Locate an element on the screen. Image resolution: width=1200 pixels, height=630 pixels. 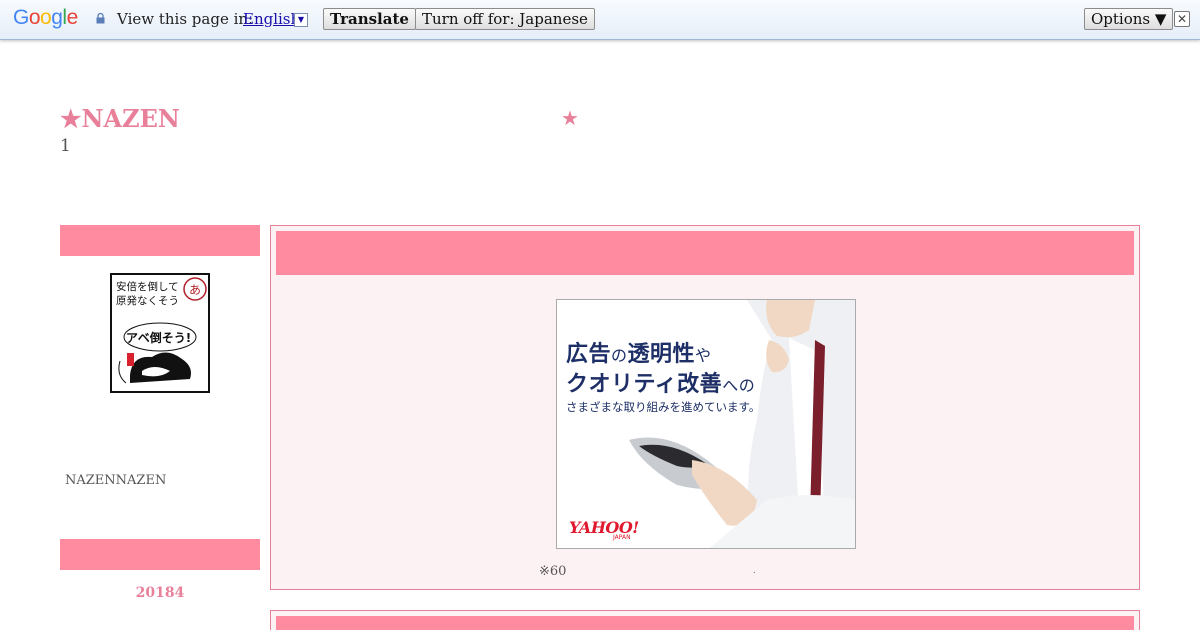
ad-headline-1: 広告の透明性や is located at coordinates (639, 354).